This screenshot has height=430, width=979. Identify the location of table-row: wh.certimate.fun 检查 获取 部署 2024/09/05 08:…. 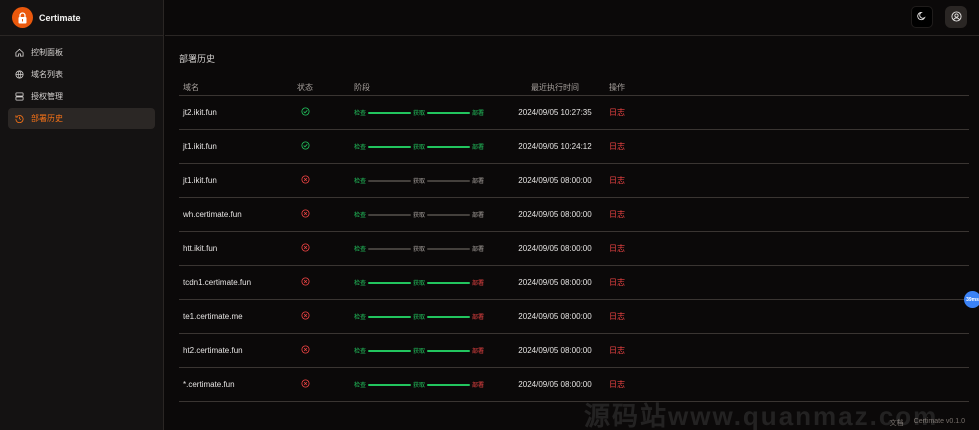
(574, 215).